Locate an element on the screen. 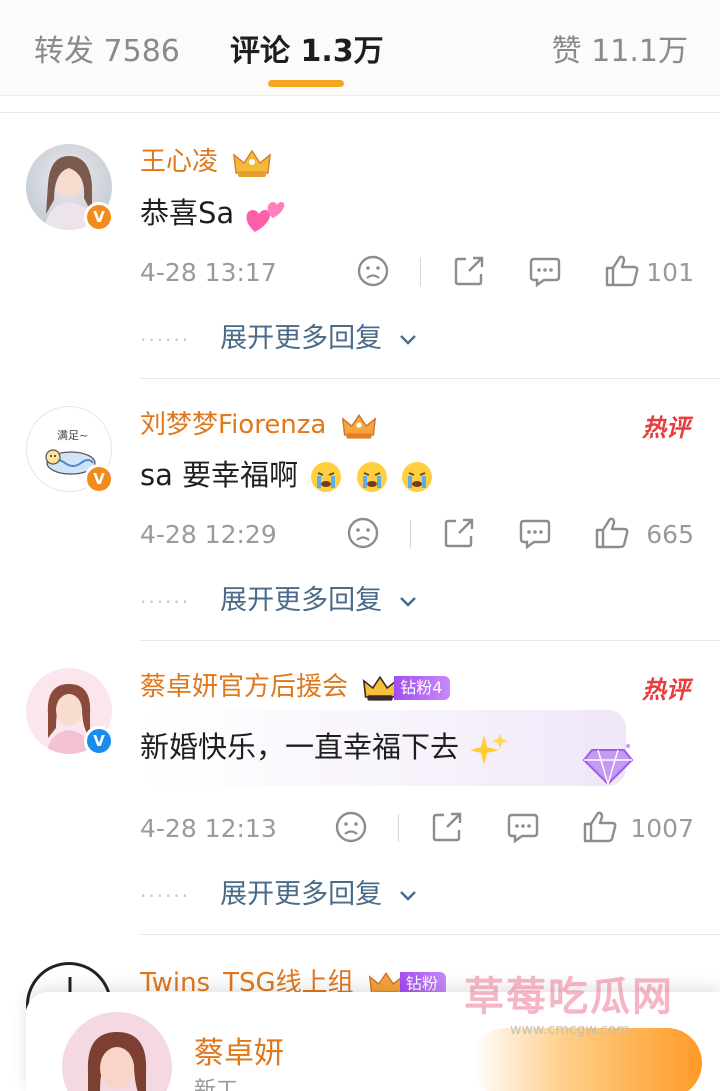 The width and height of the screenshot is (720, 1091). tab-repost: 转发 7586 is located at coordinates (107, 48).